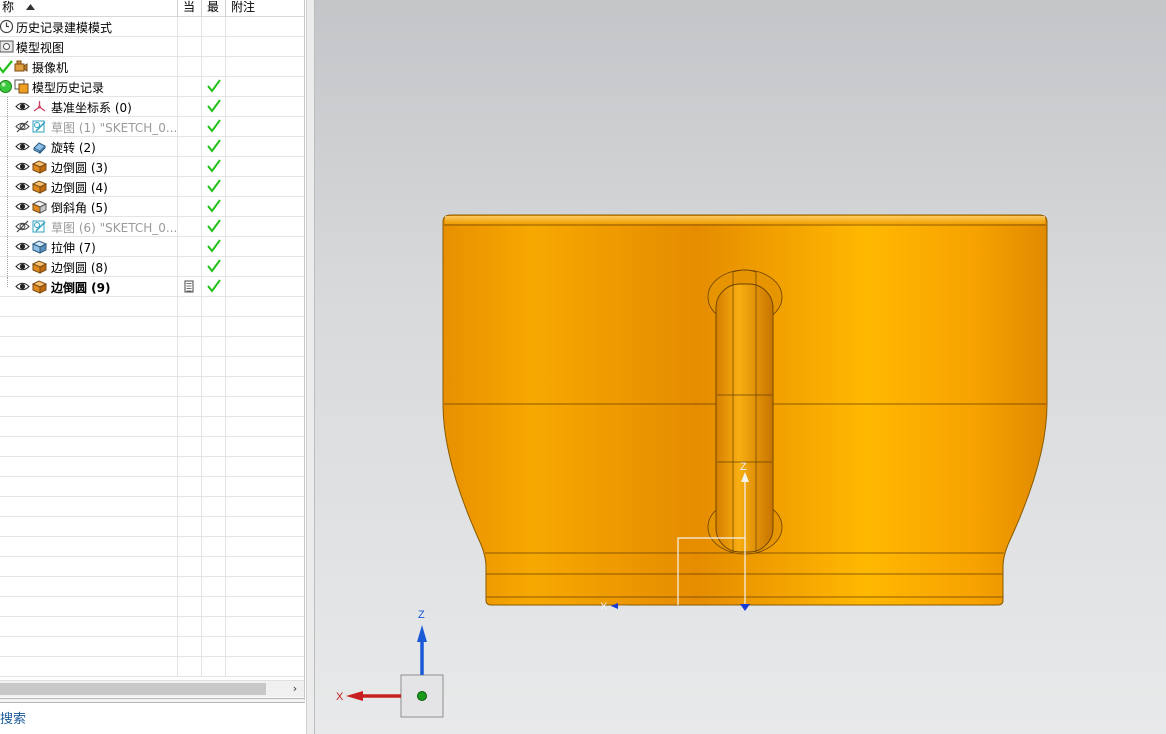 Image resolution: width=1166 pixels, height=734 pixels. What do you see at coordinates (39, 148) in the screenshot?
I see `revolve-icon` at bounding box center [39, 148].